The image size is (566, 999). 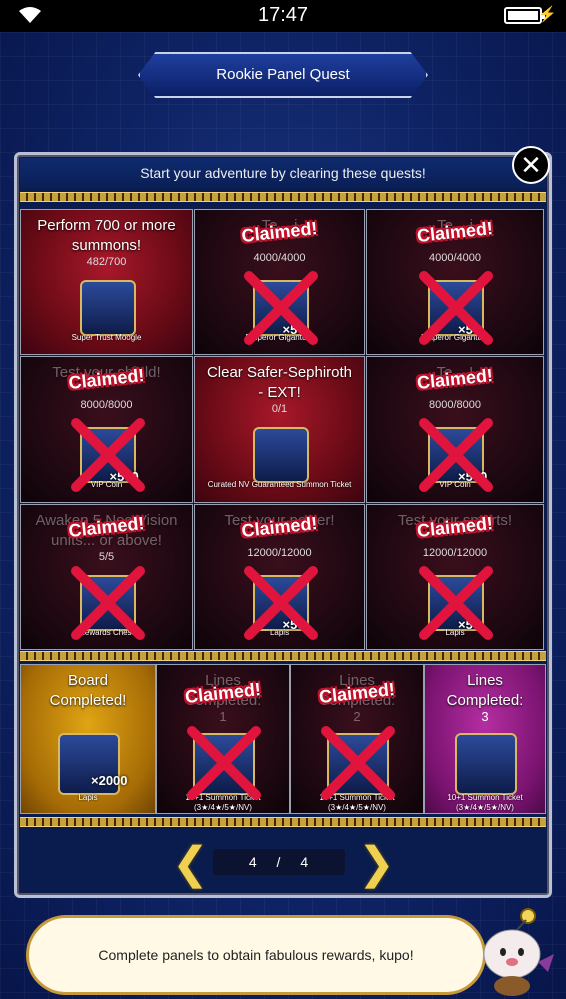 I want to click on reward-label: Lapis, so click(x=88, y=797).